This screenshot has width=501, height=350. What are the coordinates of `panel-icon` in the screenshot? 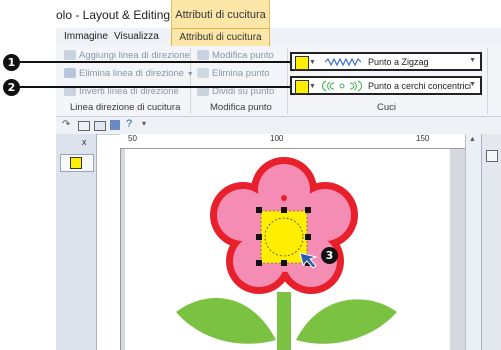 It's located at (492, 156).